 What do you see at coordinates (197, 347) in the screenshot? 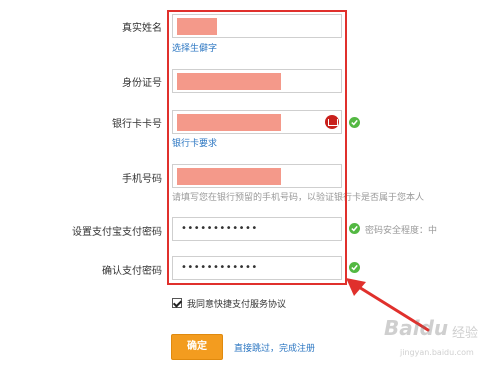
I see `confirm-button: 确定` at bounding box center [197, 347].